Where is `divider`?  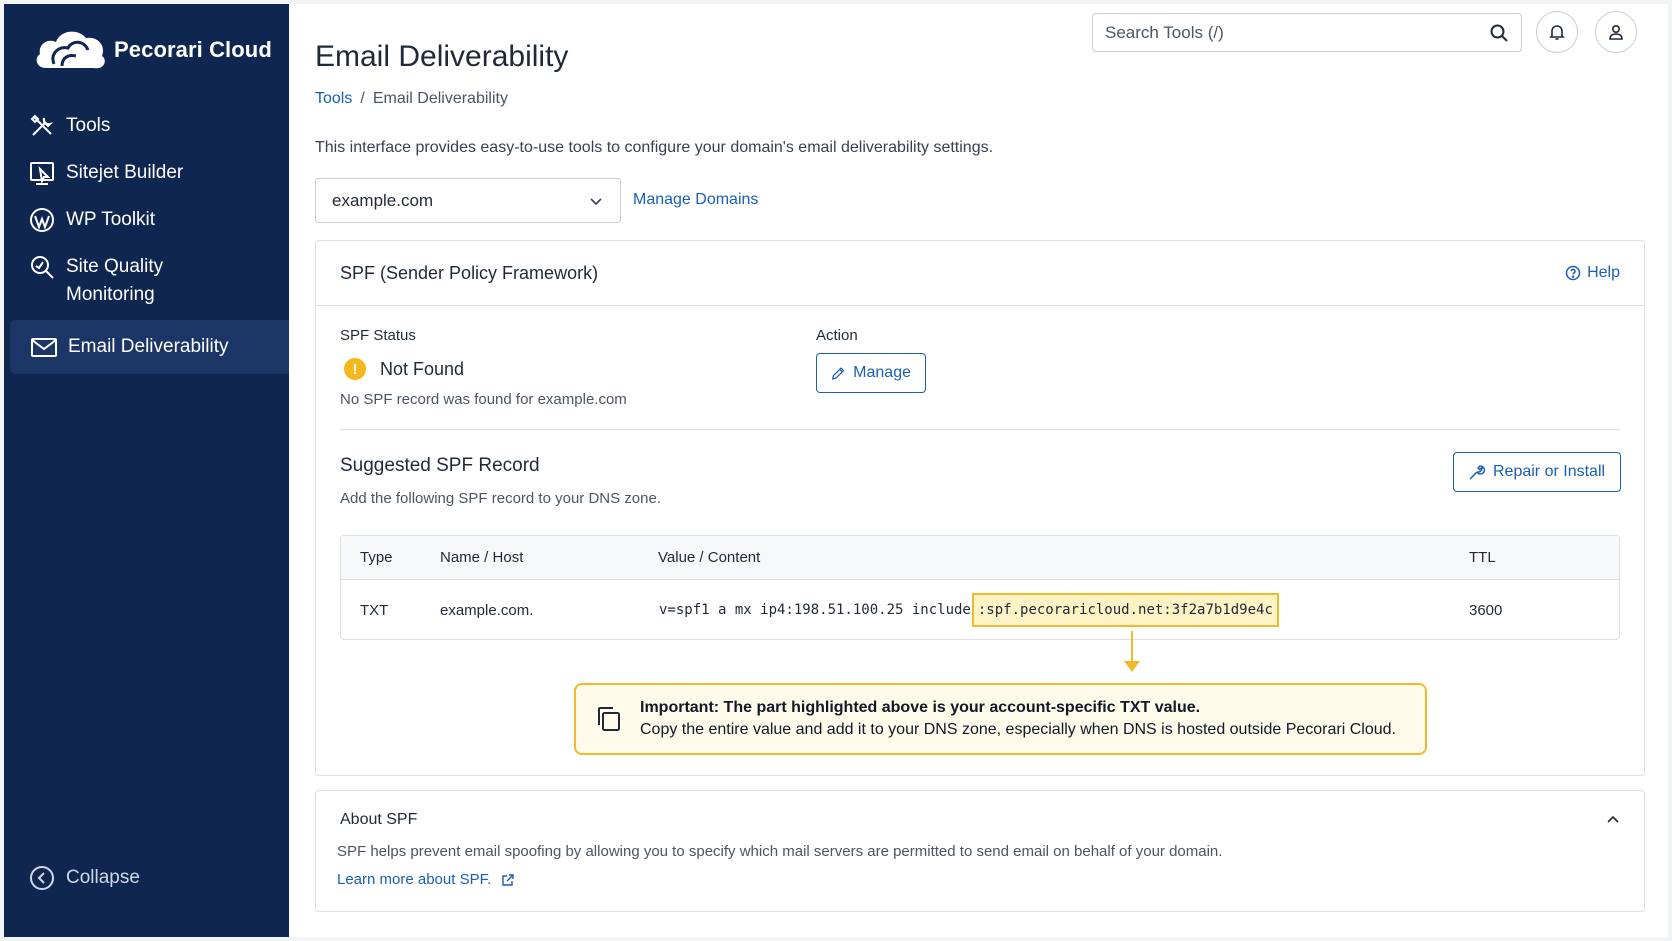
divider is located at coordinates (980, 429).